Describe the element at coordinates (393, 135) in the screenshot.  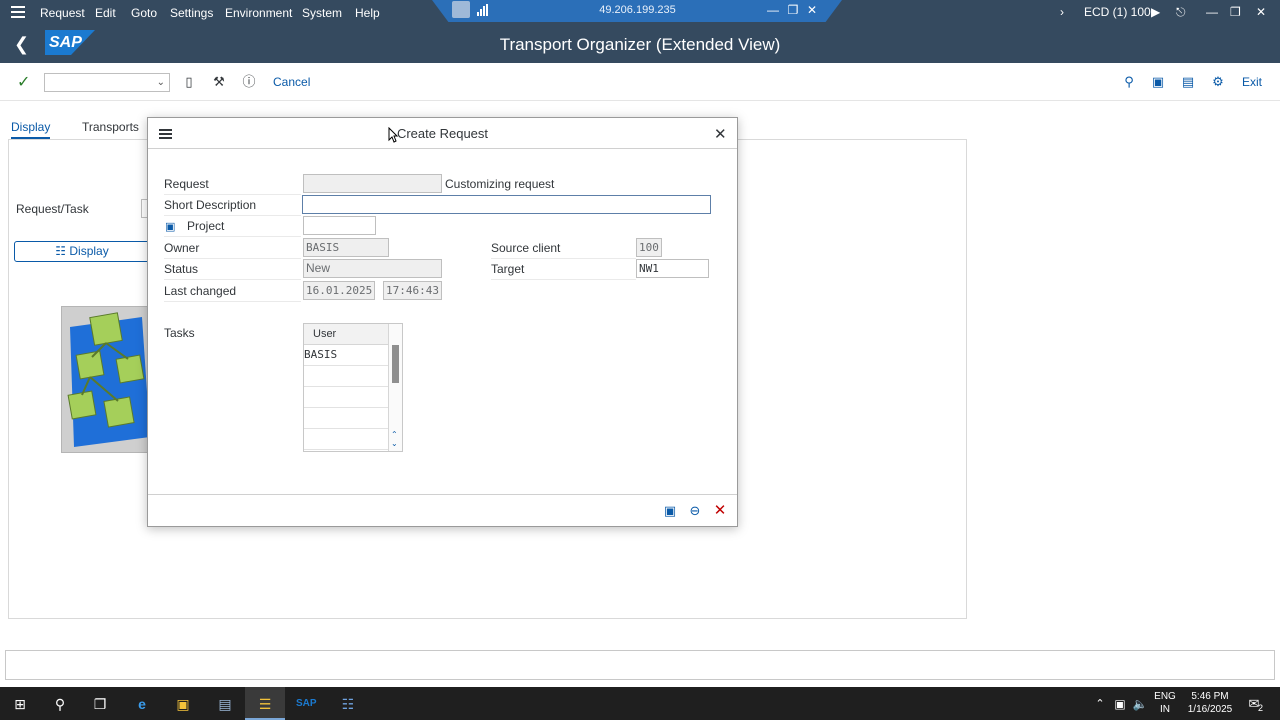
I see `mouse-cursor-icon` at that location.